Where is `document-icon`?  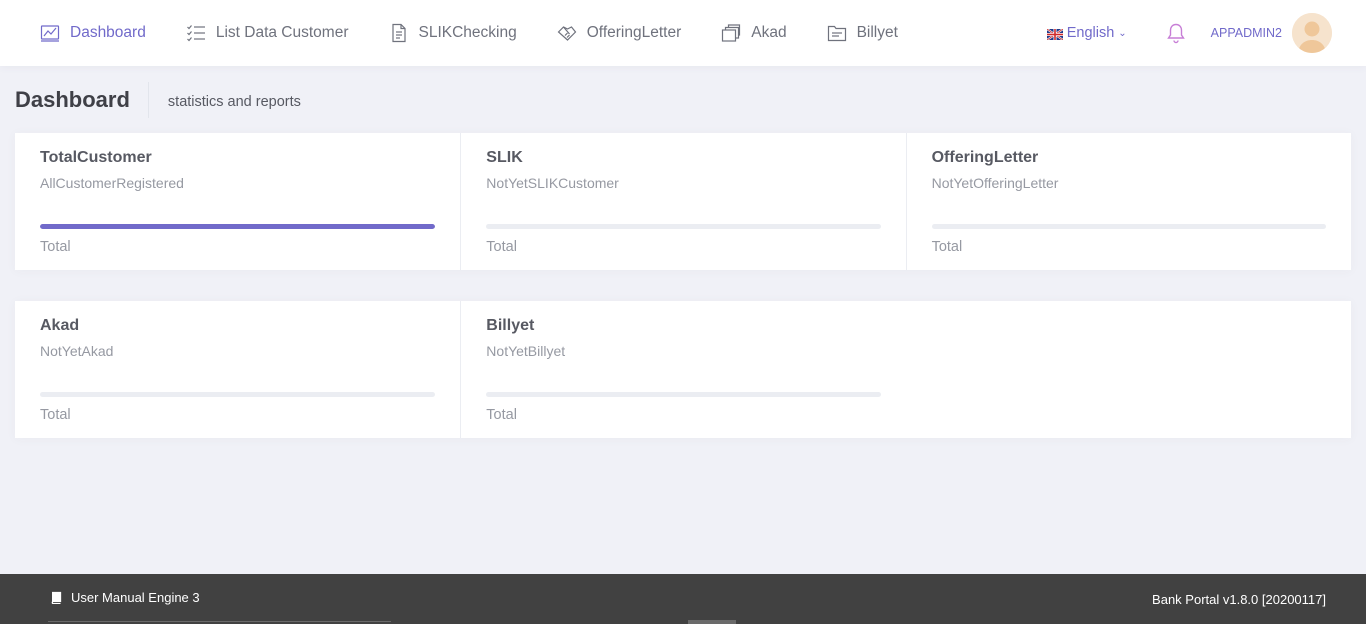
document-icon is located at coordinates (399, 33).